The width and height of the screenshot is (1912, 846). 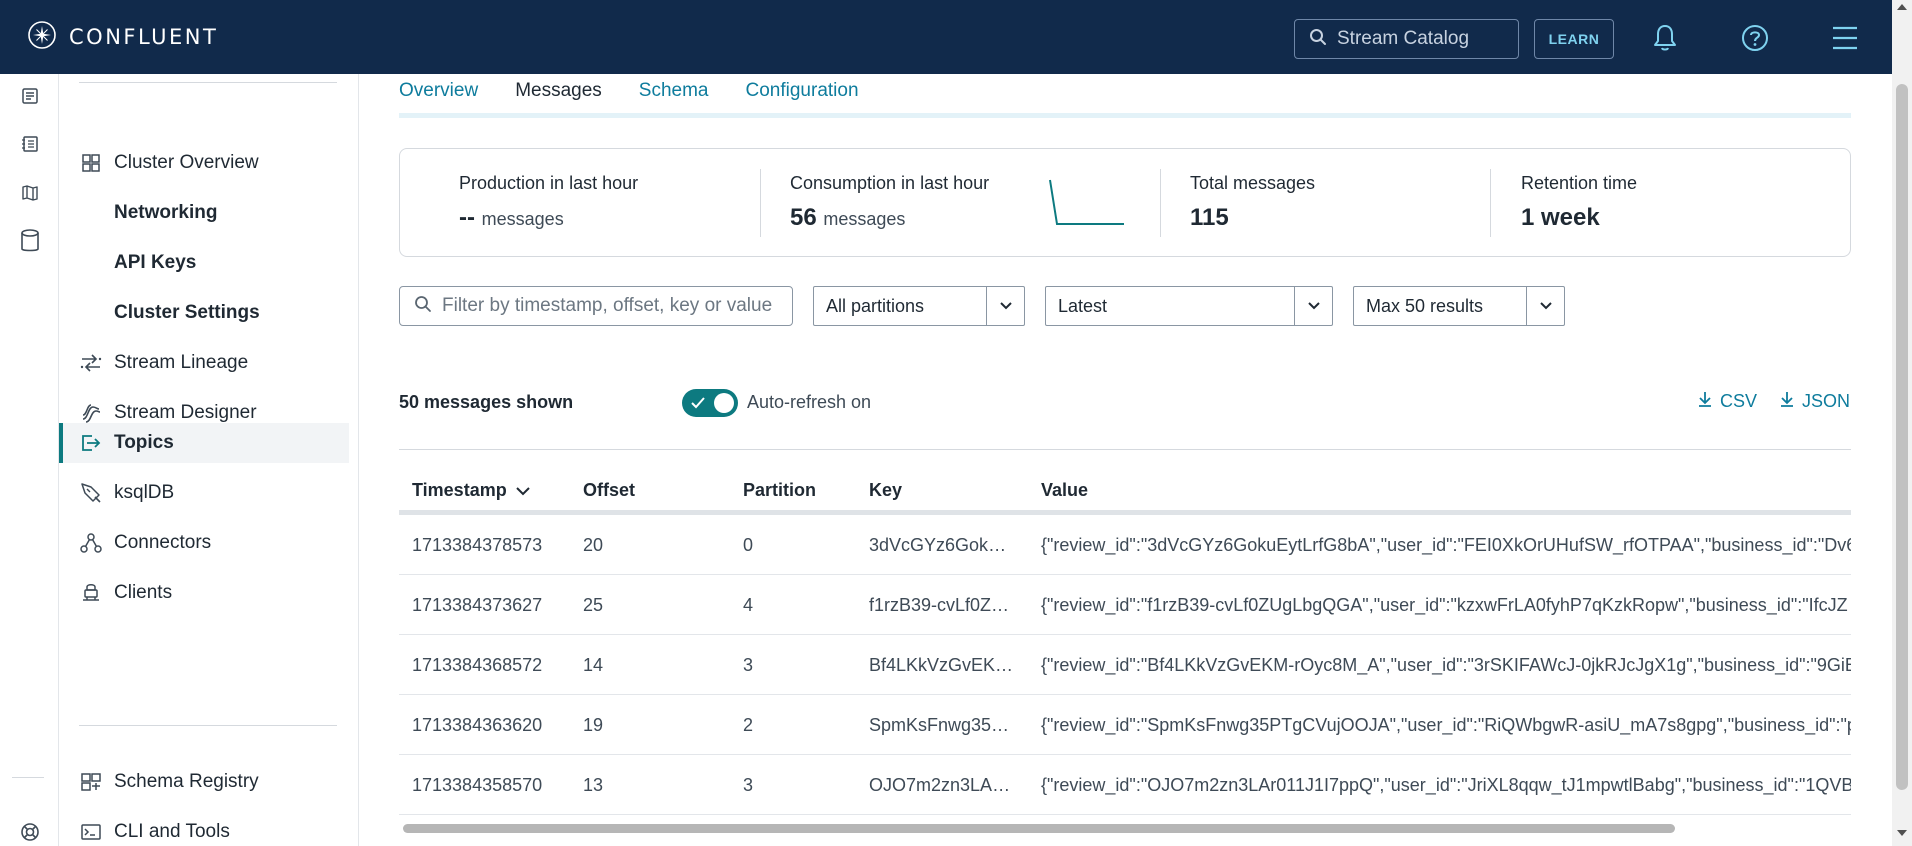 I want to click on auto-refresh-label: Auto-refresh on, so click(x=809, y=402).